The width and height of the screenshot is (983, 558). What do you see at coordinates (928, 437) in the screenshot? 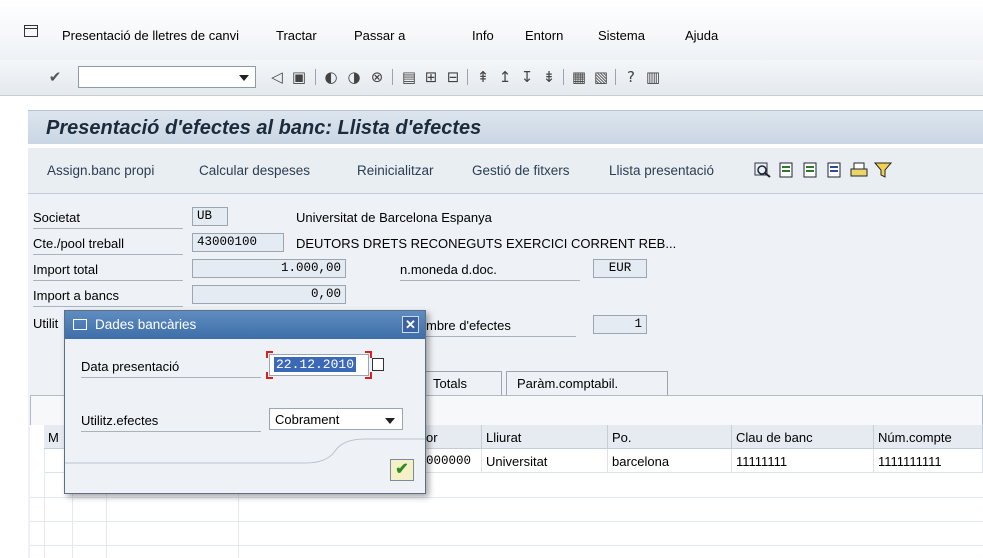
I see `column-header-num-compte: Núm.compte` at bounding box center [928, 437].